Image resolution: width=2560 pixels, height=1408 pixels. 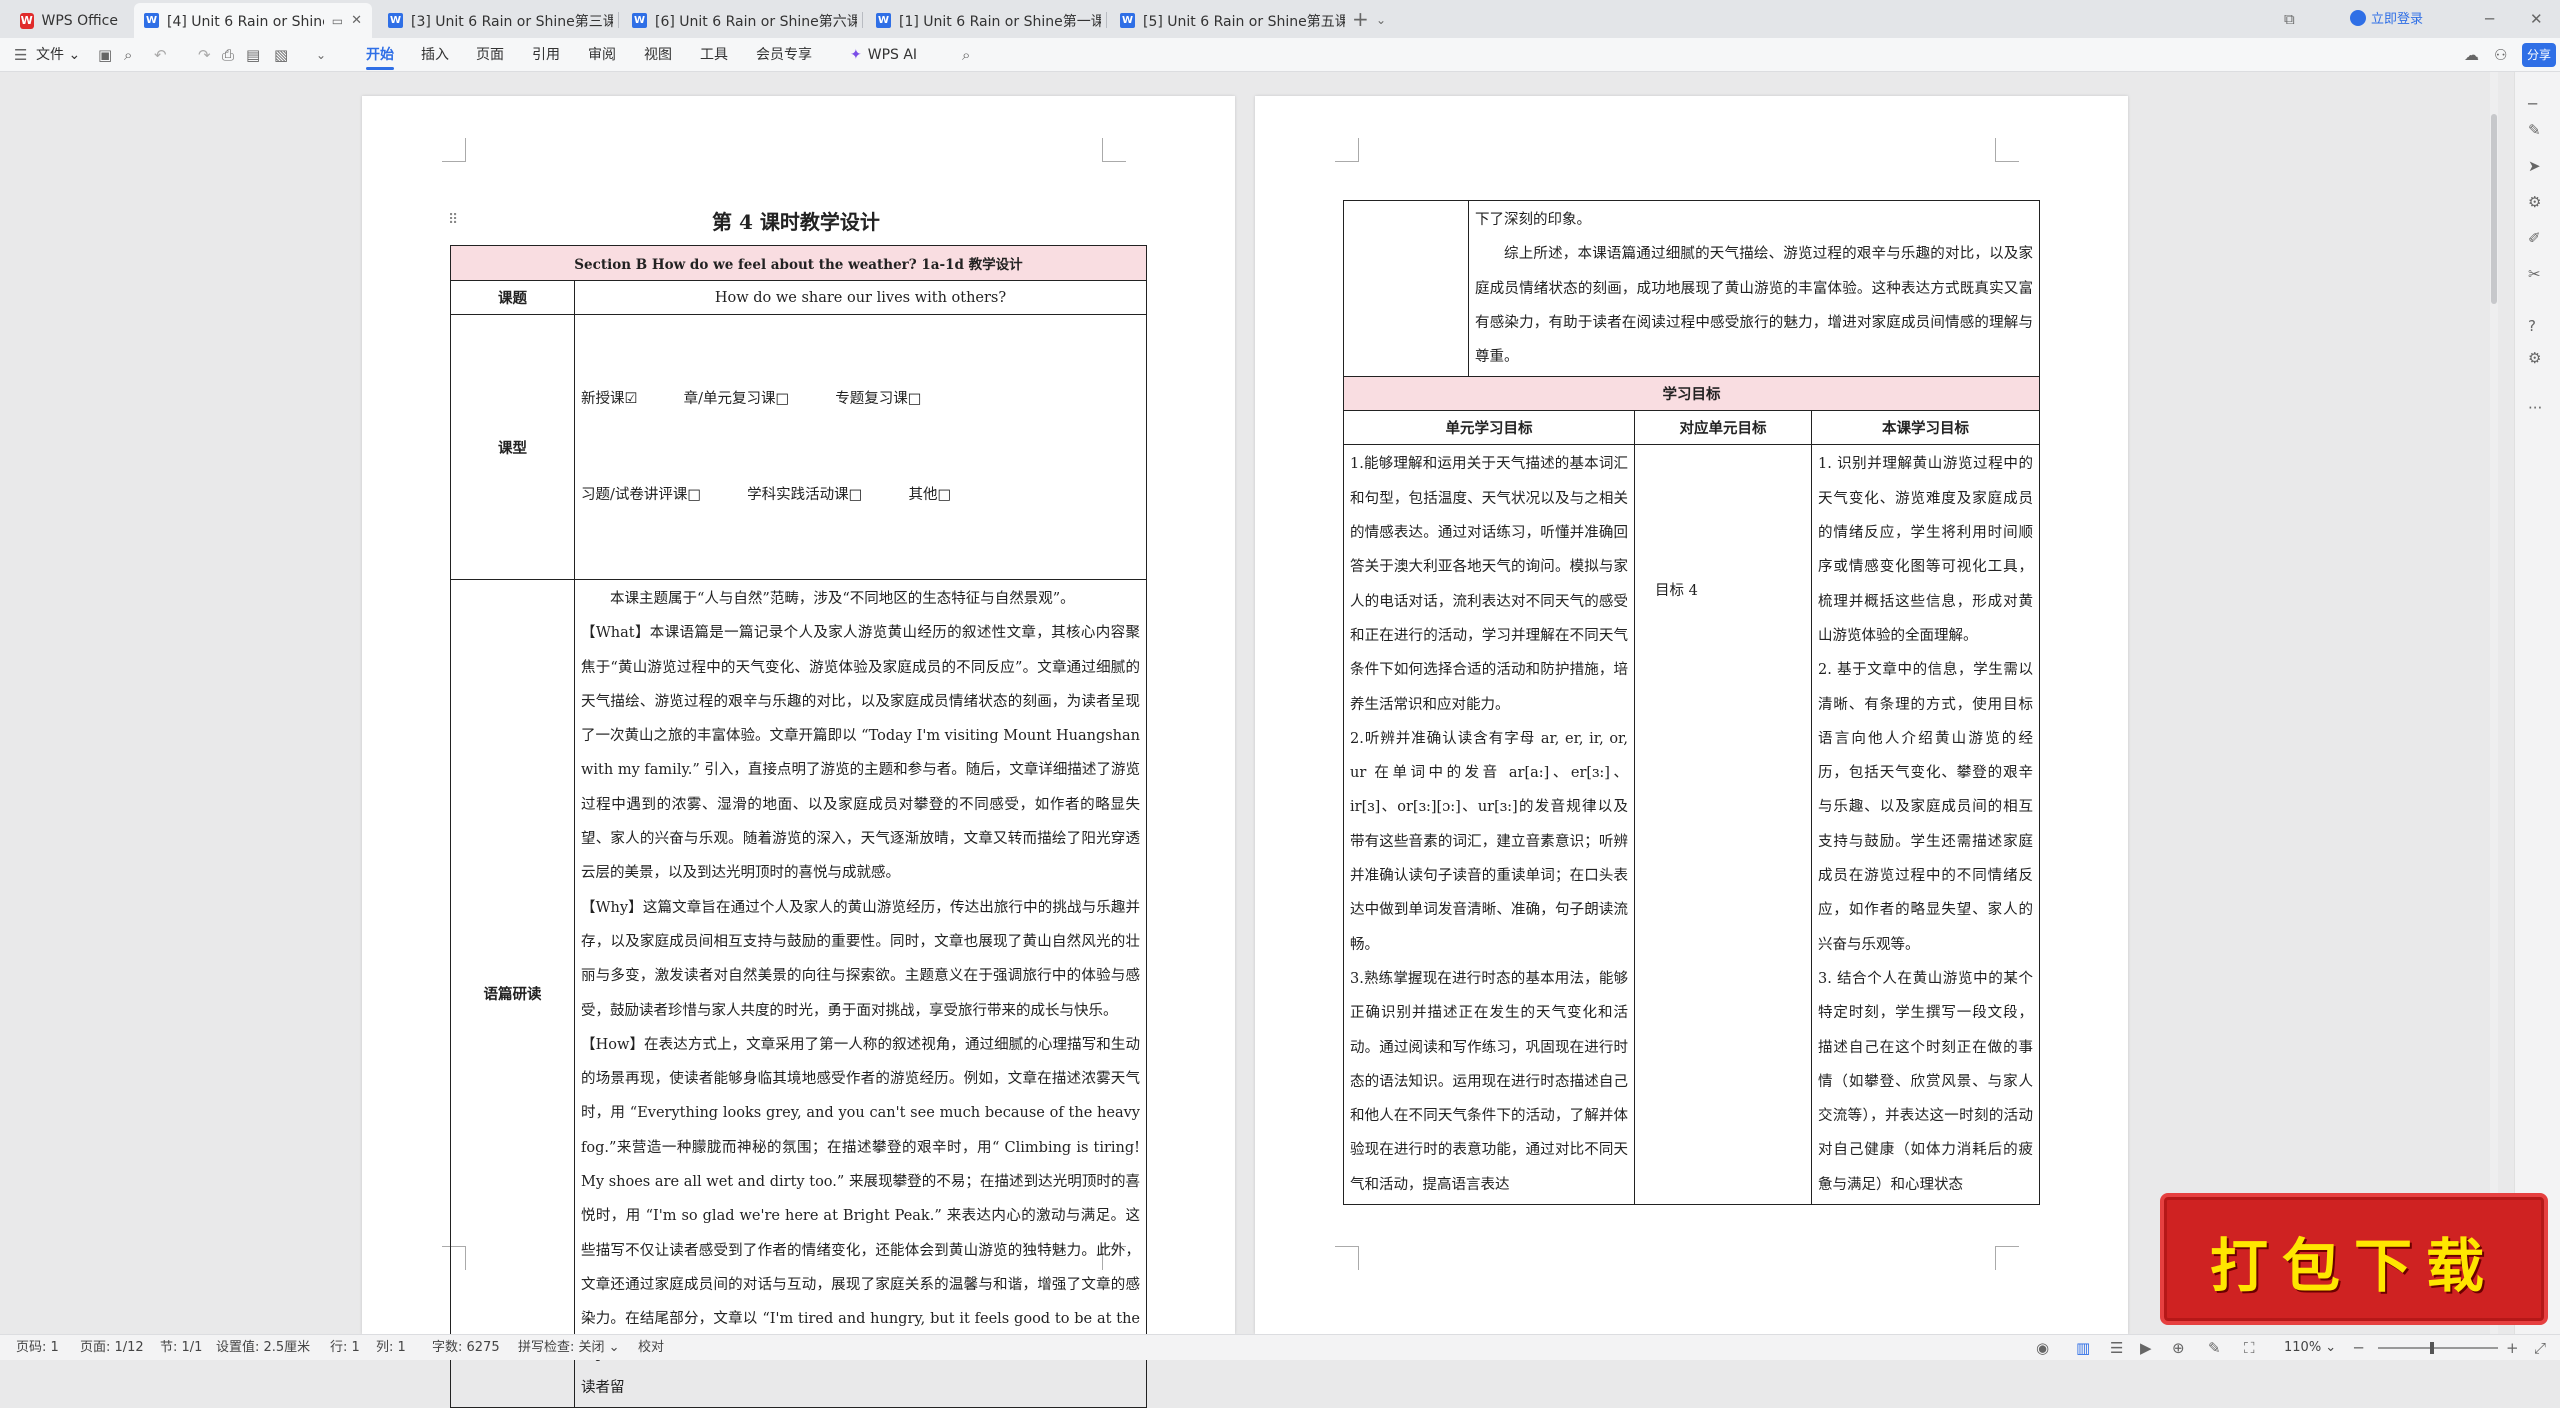 What do you see at coordinates (495, 20) in the screenshot?
I see `tab-document-3: W [3] Unit 6 Rain or Shine第三课时` at bounding box center [495, 20].